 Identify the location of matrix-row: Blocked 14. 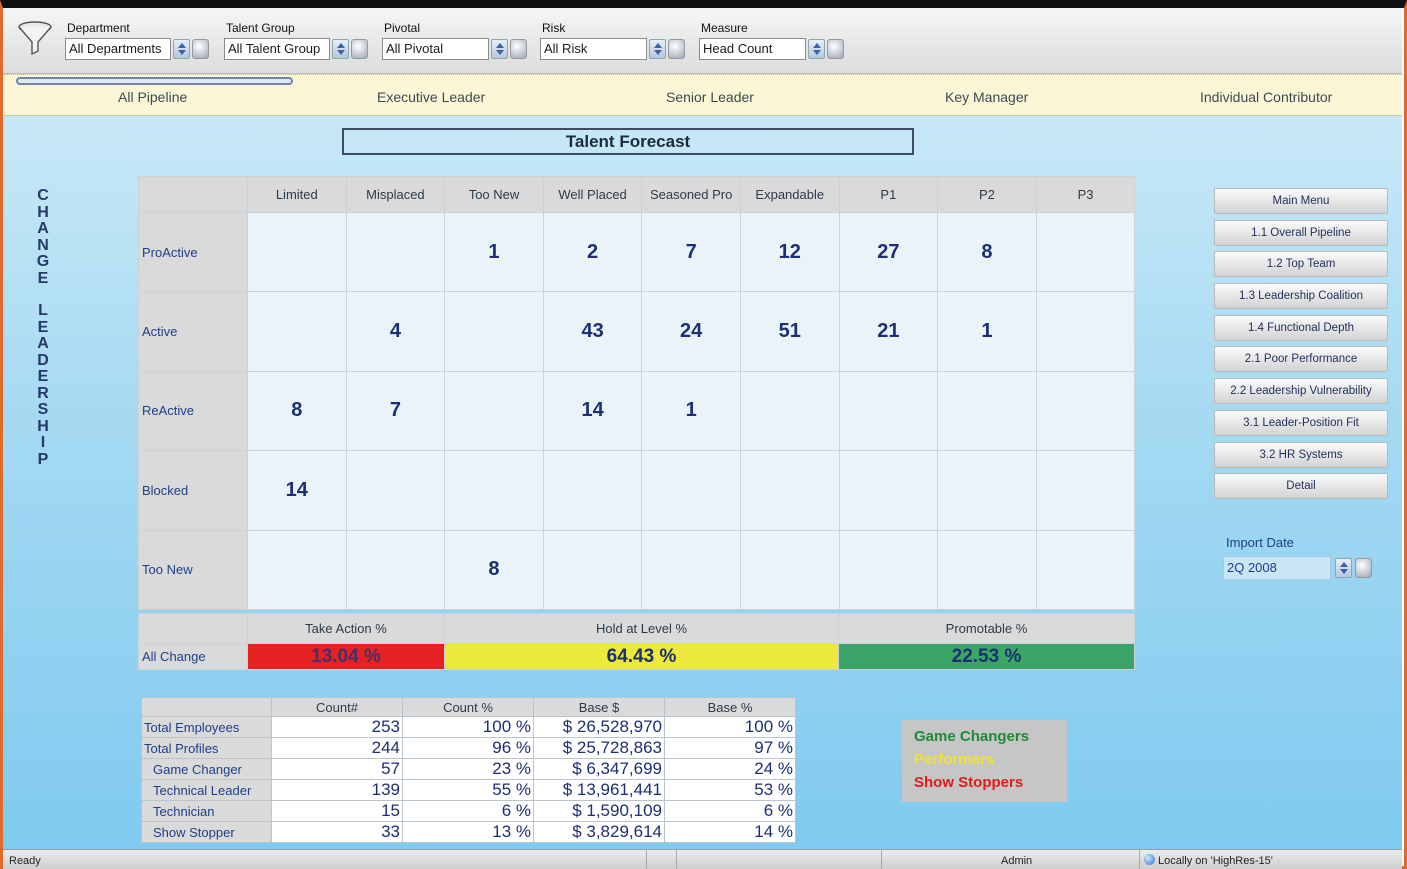
(637, 490).